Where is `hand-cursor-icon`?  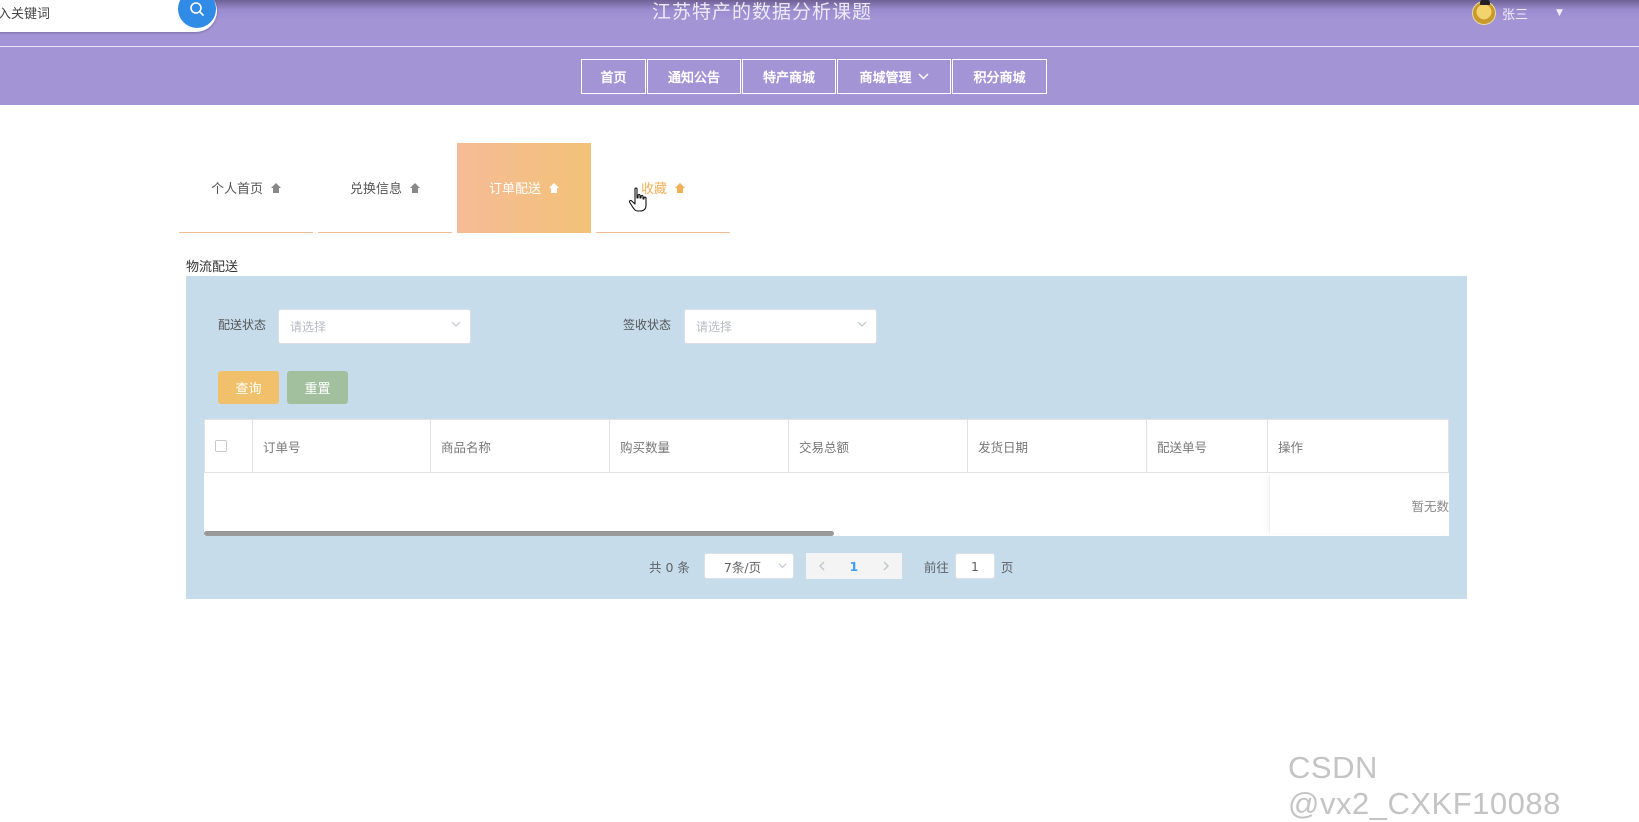
hand-cursor-icon is located at coordinates (637, 199).